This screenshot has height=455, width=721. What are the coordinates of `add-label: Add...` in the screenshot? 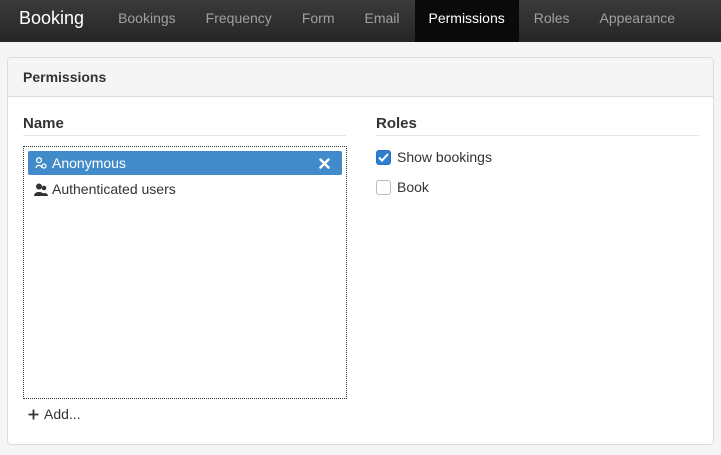 It's located at (62, 414).